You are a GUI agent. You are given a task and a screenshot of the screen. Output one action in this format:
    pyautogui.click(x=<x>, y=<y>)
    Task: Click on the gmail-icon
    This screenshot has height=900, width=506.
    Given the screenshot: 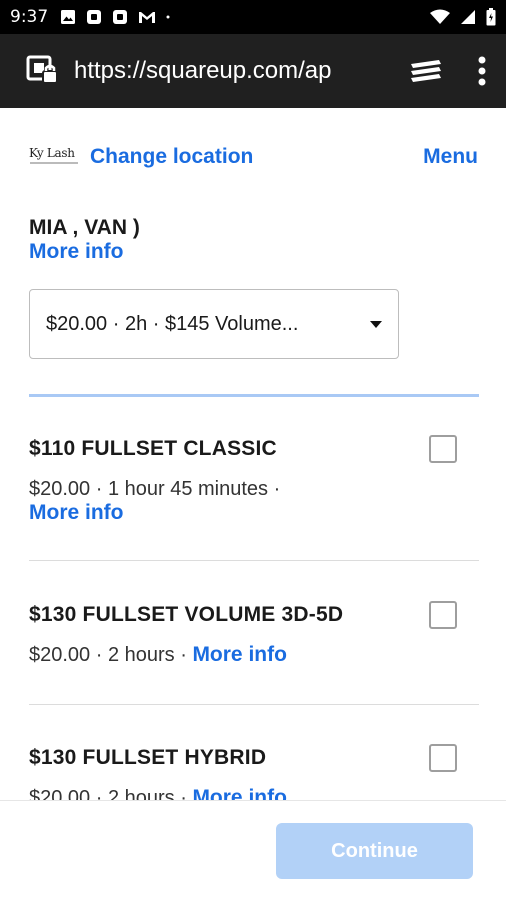 What is the action you would take?
    pyautogui.click(x=147, y=17)
    